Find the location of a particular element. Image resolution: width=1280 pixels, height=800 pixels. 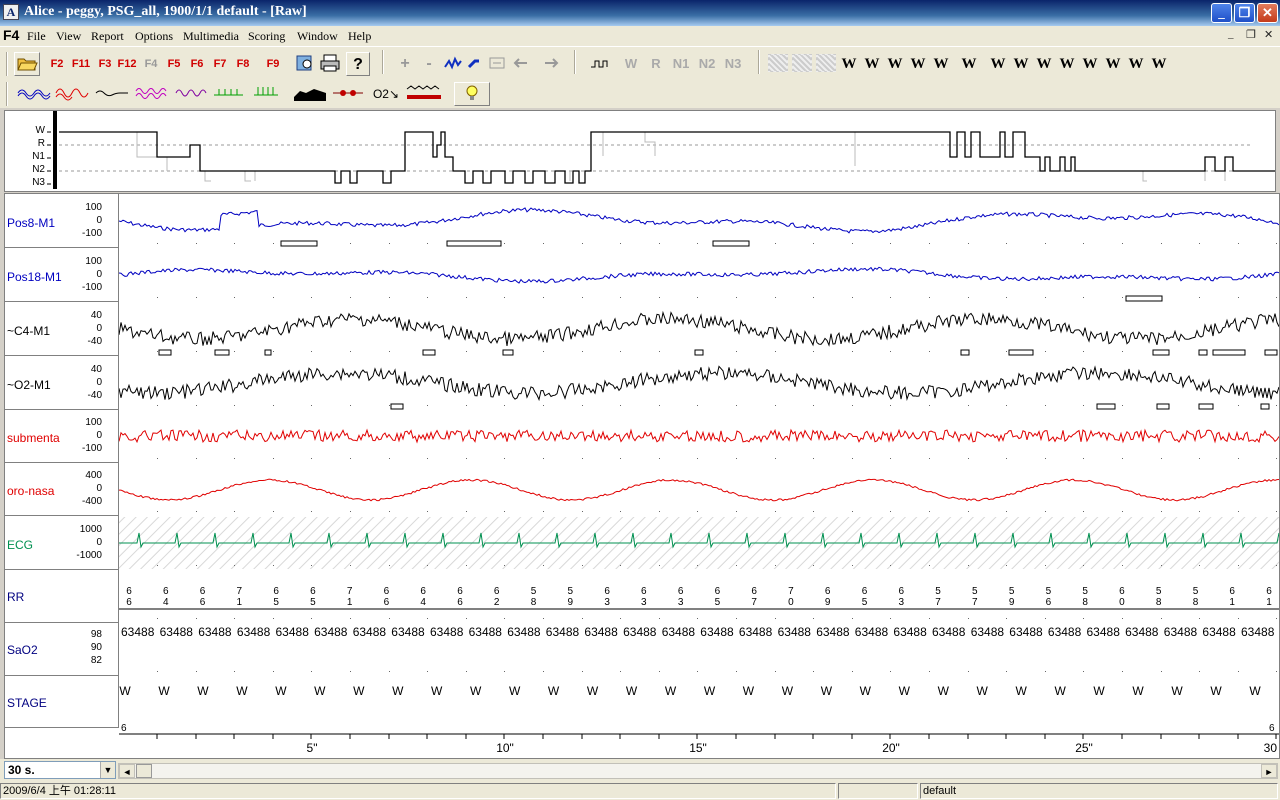

arrow-right-icon is located at coordinates (551, 64).